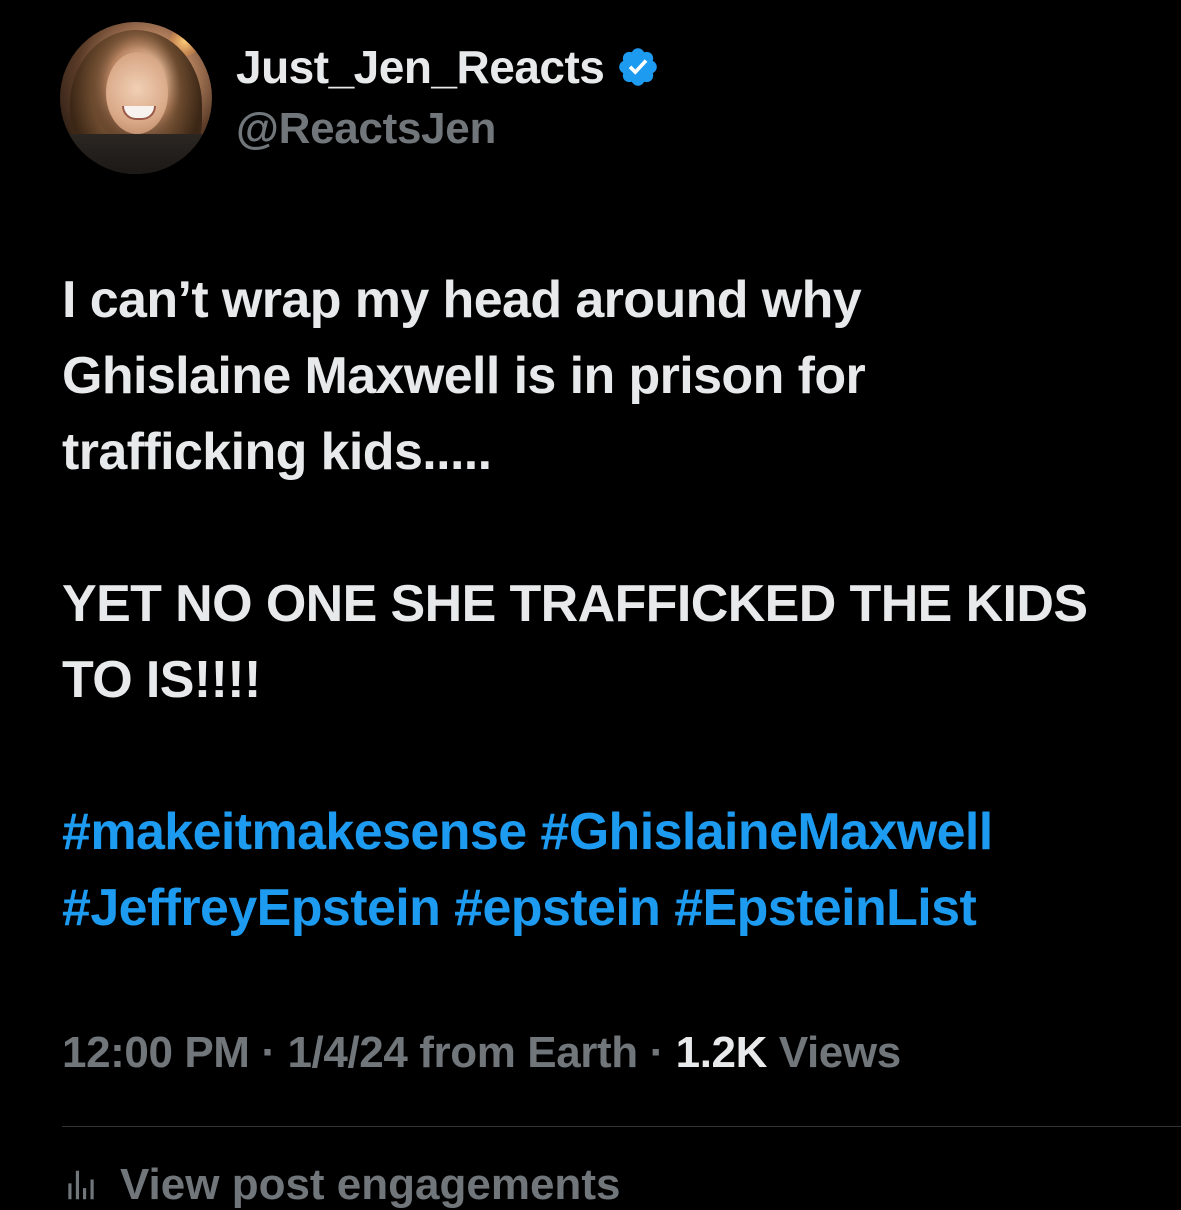  What do you see at coordinates (137, 93) in the screenshot?
I see `avatar-face` at bounding box center [137, 93].